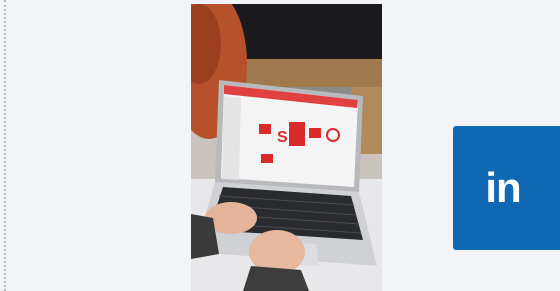  What do you see at coordinates (5, 145) in the screenshot?
I see `dotted-divider` at bounding box center [5, 145].